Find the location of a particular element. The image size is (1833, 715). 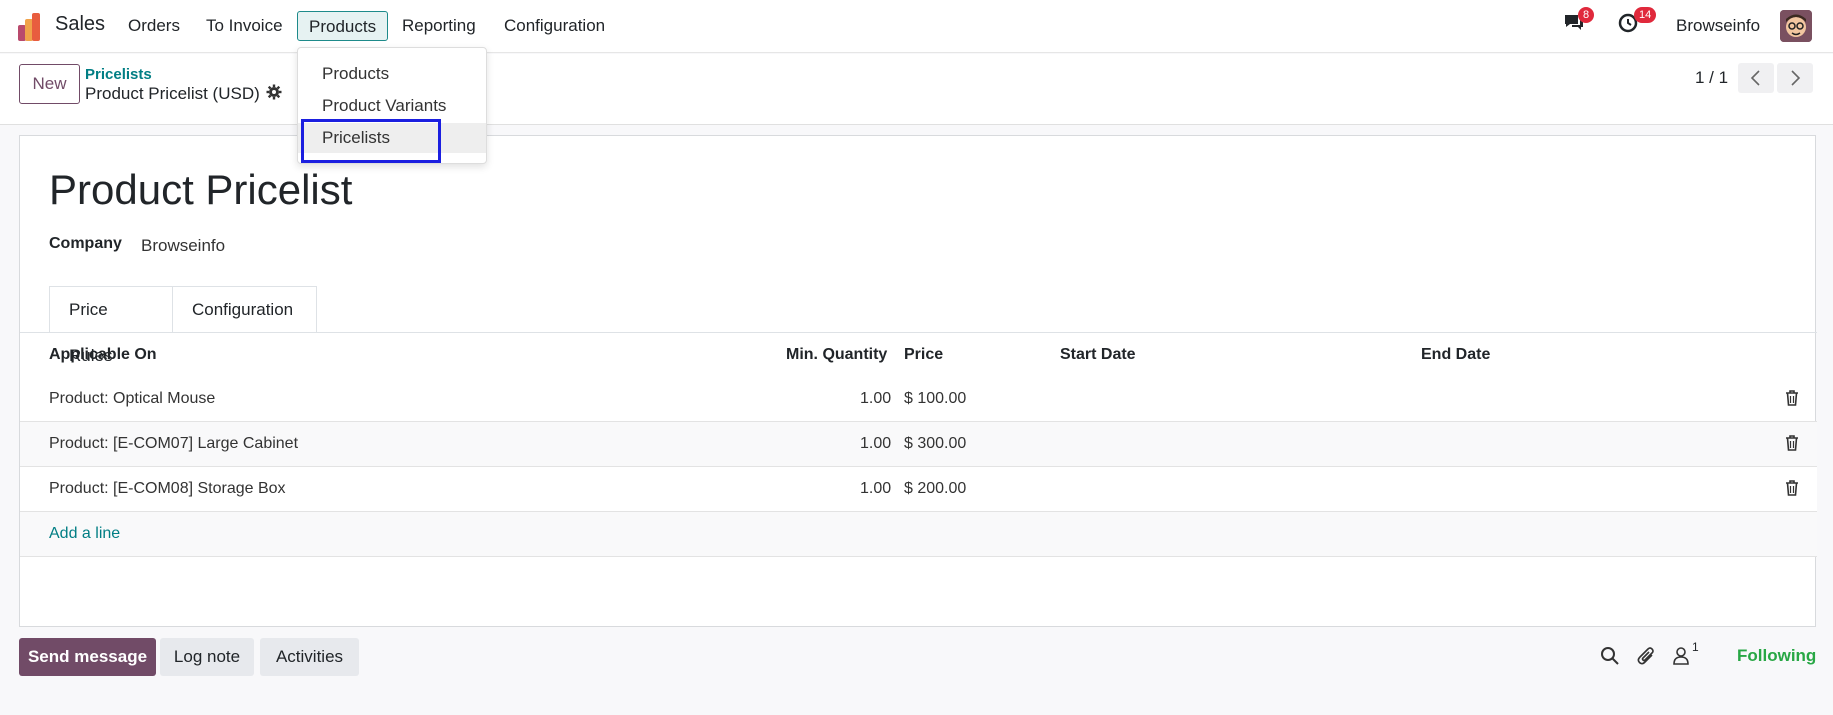

user-menu: Browseinfo is located at coordinates (1718, 26).